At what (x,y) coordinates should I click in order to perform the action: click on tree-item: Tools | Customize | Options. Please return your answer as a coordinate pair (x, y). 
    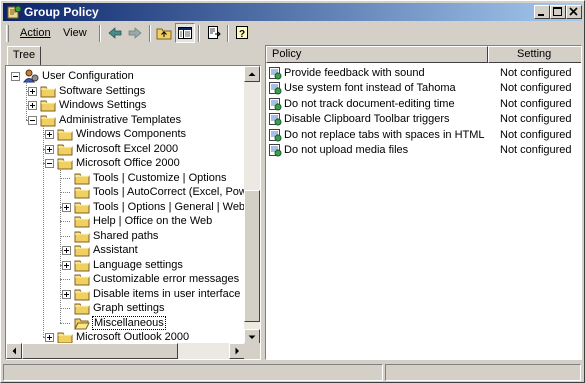
    Looking at the image, I should click on (125, 178).